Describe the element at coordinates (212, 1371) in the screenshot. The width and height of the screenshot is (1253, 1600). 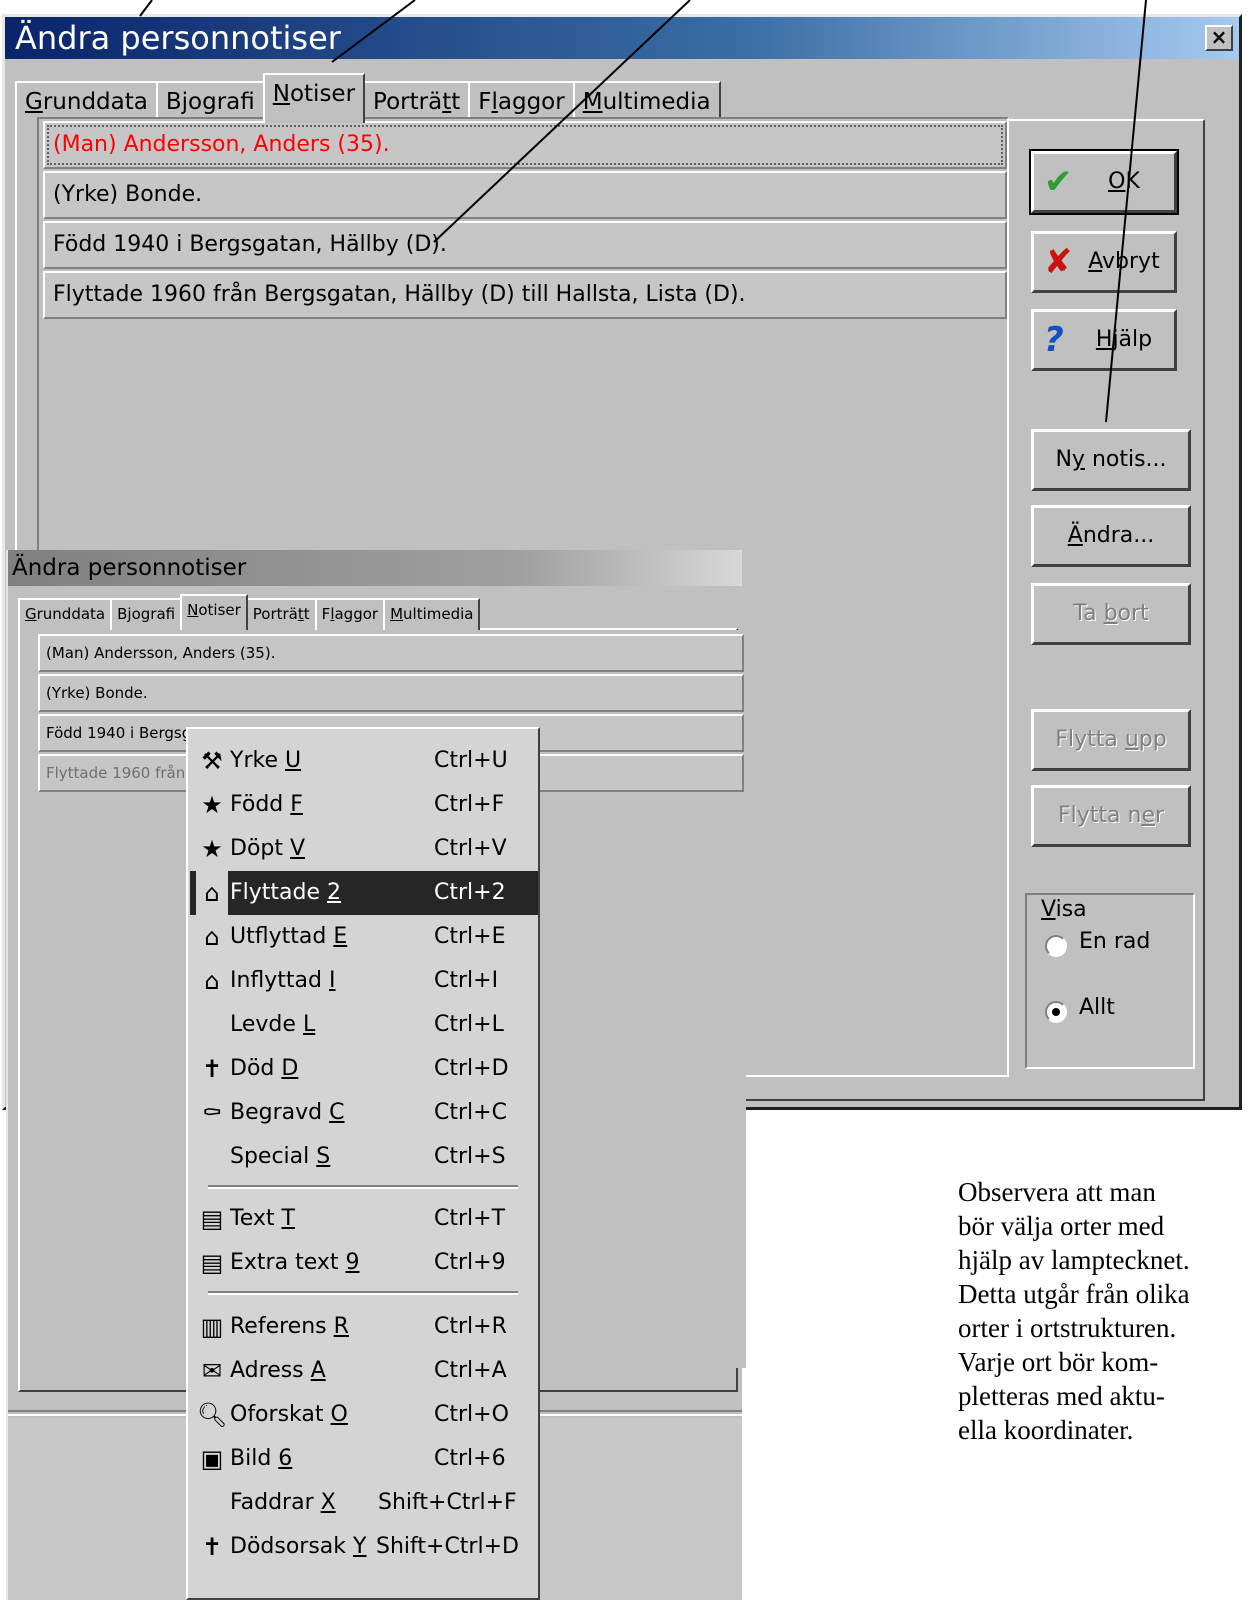
I see `envelope-icon: ✉` at that location.